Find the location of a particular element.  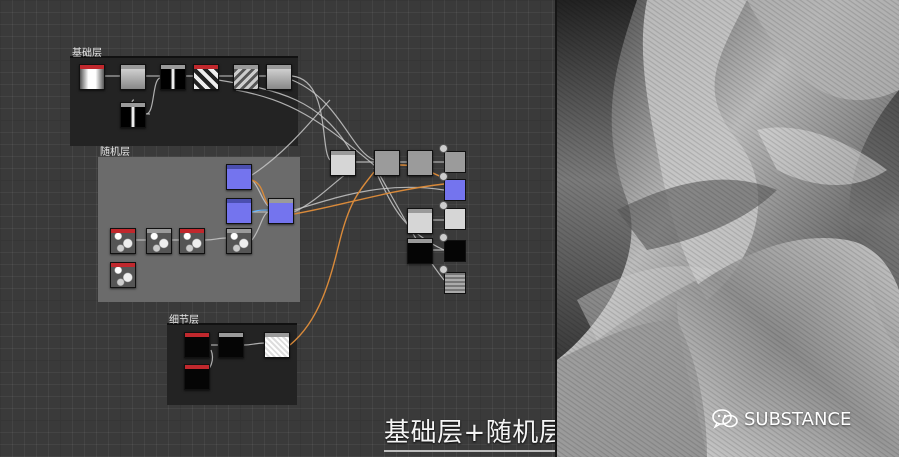

overlay-caption: 基础层+随机层 is located at coordinates (475, 433).